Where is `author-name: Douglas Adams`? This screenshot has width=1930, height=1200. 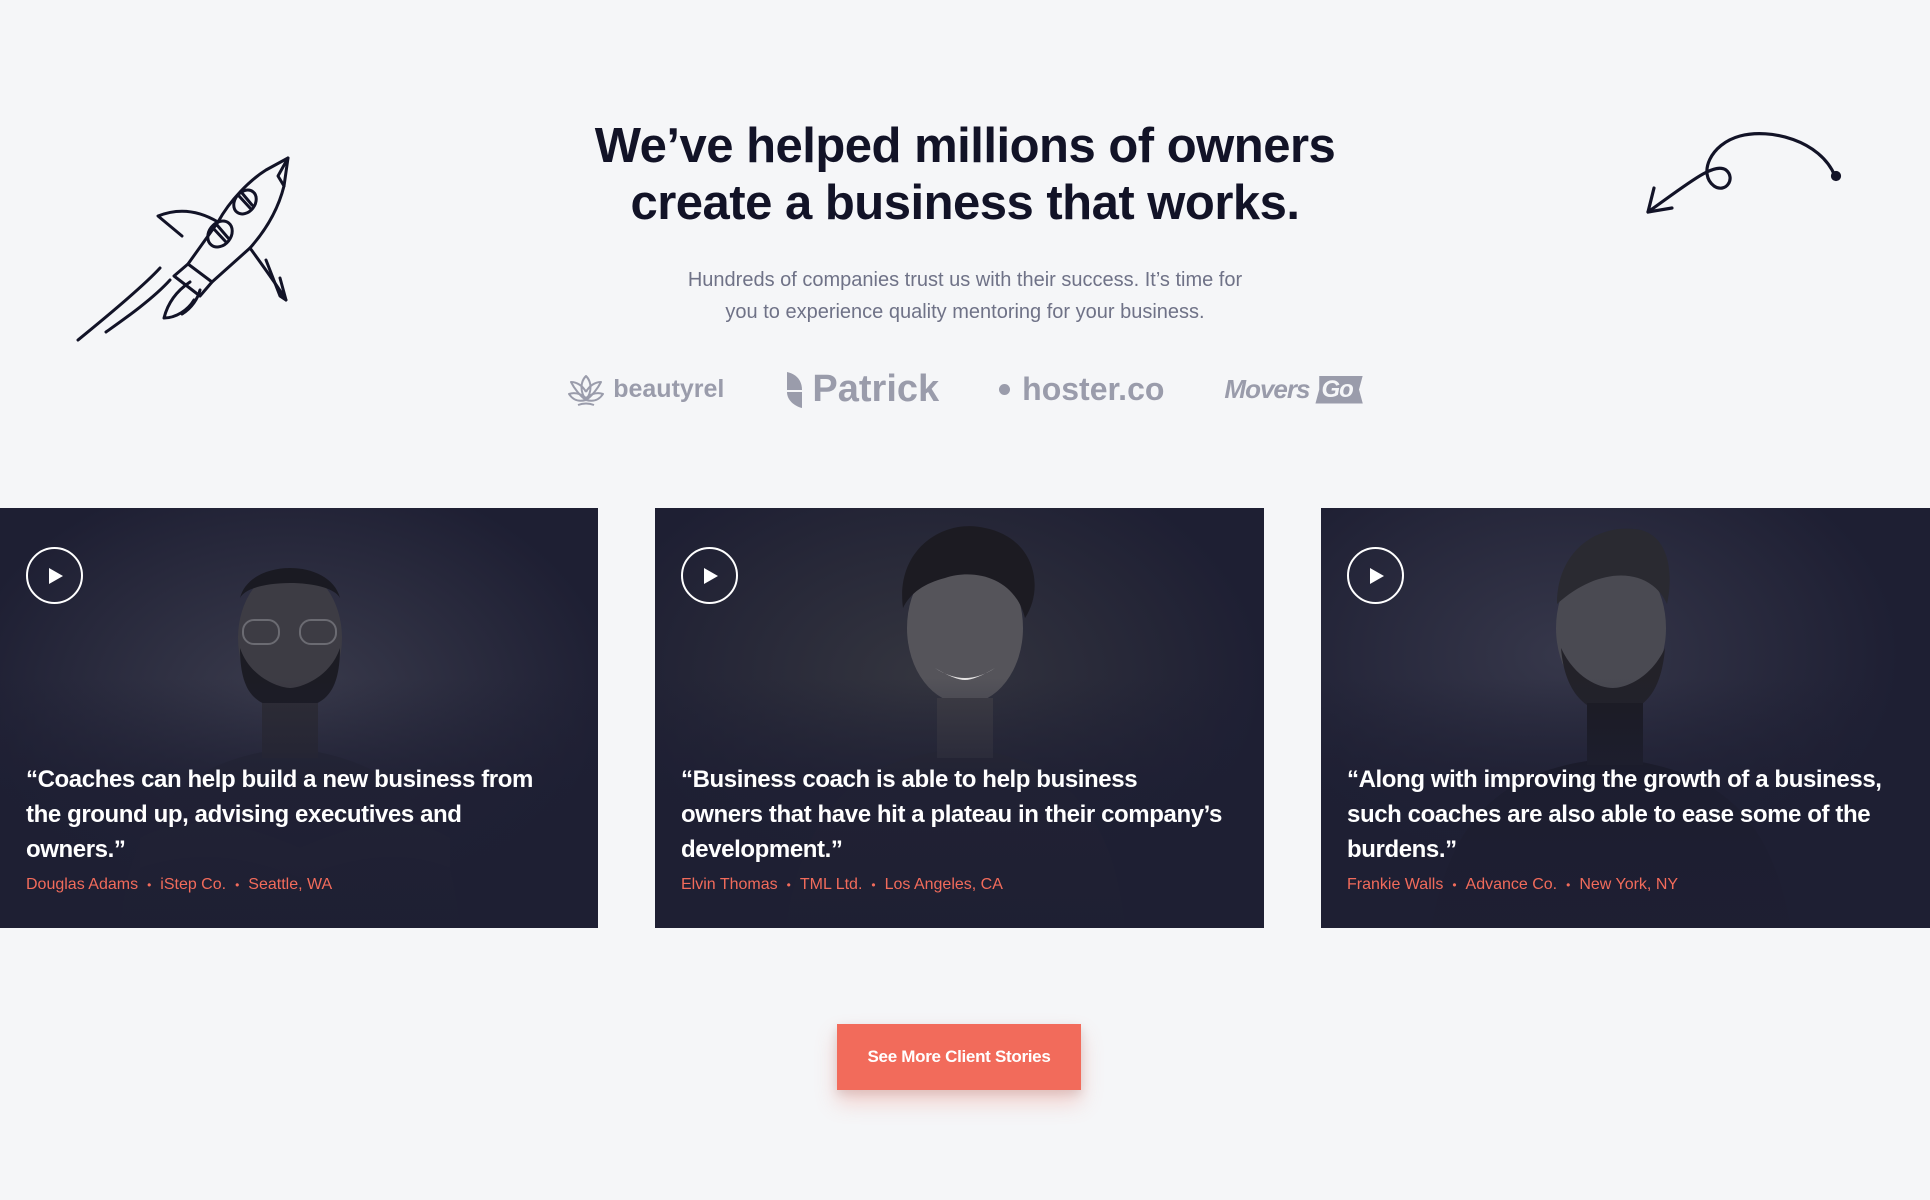 author-name: Douglas Adams is located at coordinates (82, 884).